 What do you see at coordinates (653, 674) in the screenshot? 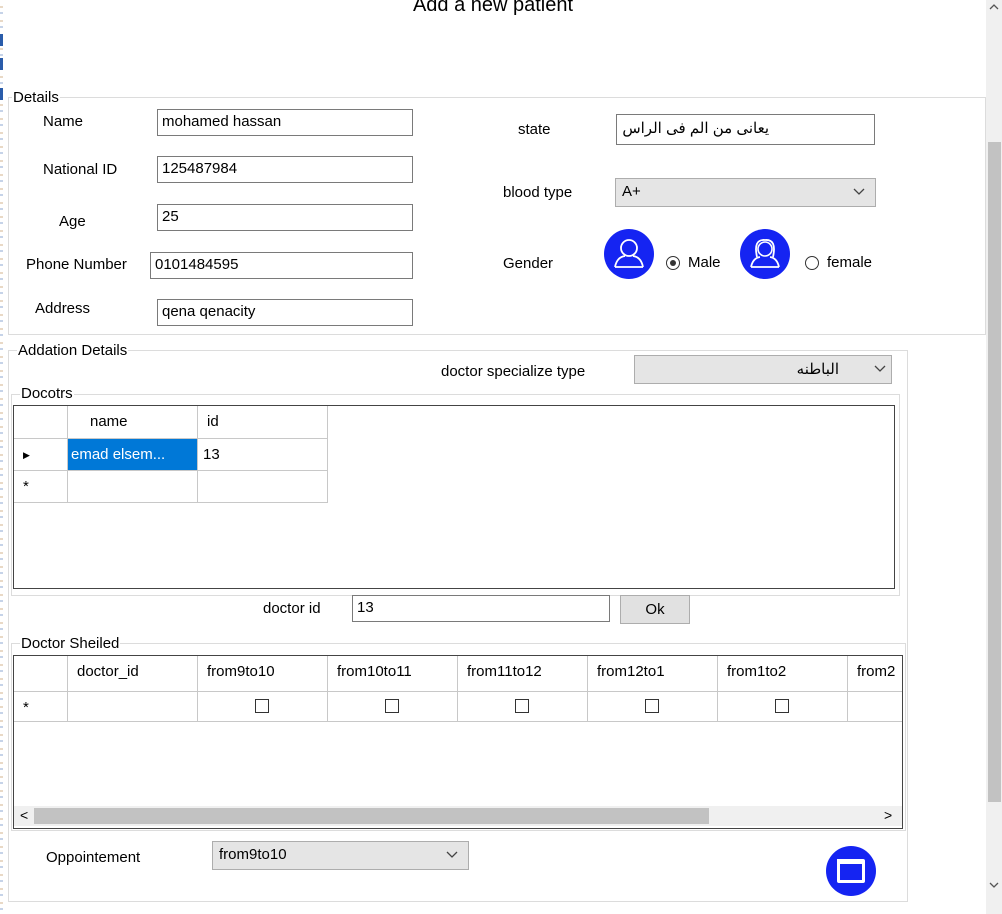
I see `schedule-col-from12to1: from12to1` at bounding box center [653, 674].